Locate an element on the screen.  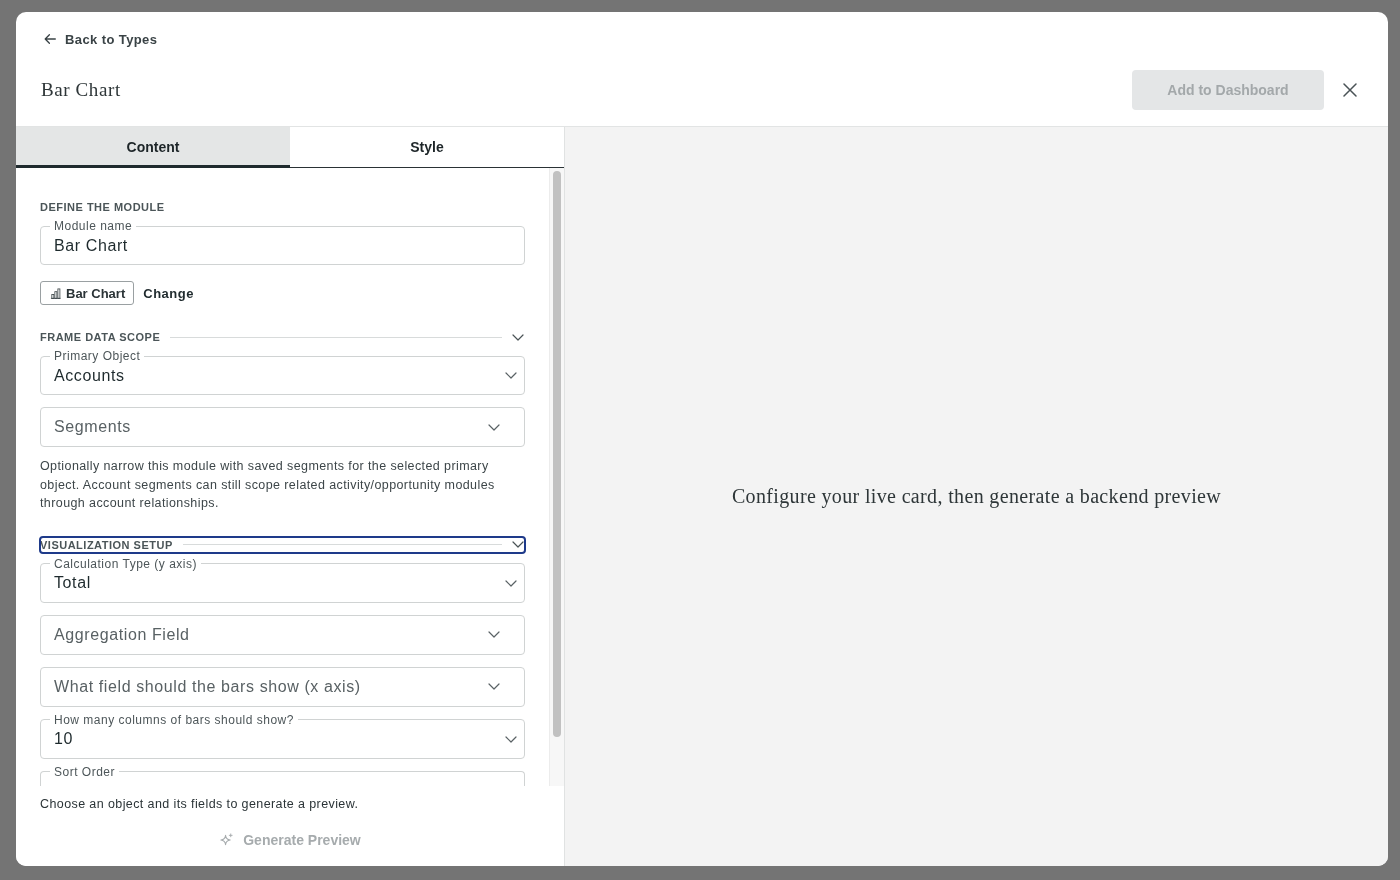
close-icon is located at coordinates (1350, 90).